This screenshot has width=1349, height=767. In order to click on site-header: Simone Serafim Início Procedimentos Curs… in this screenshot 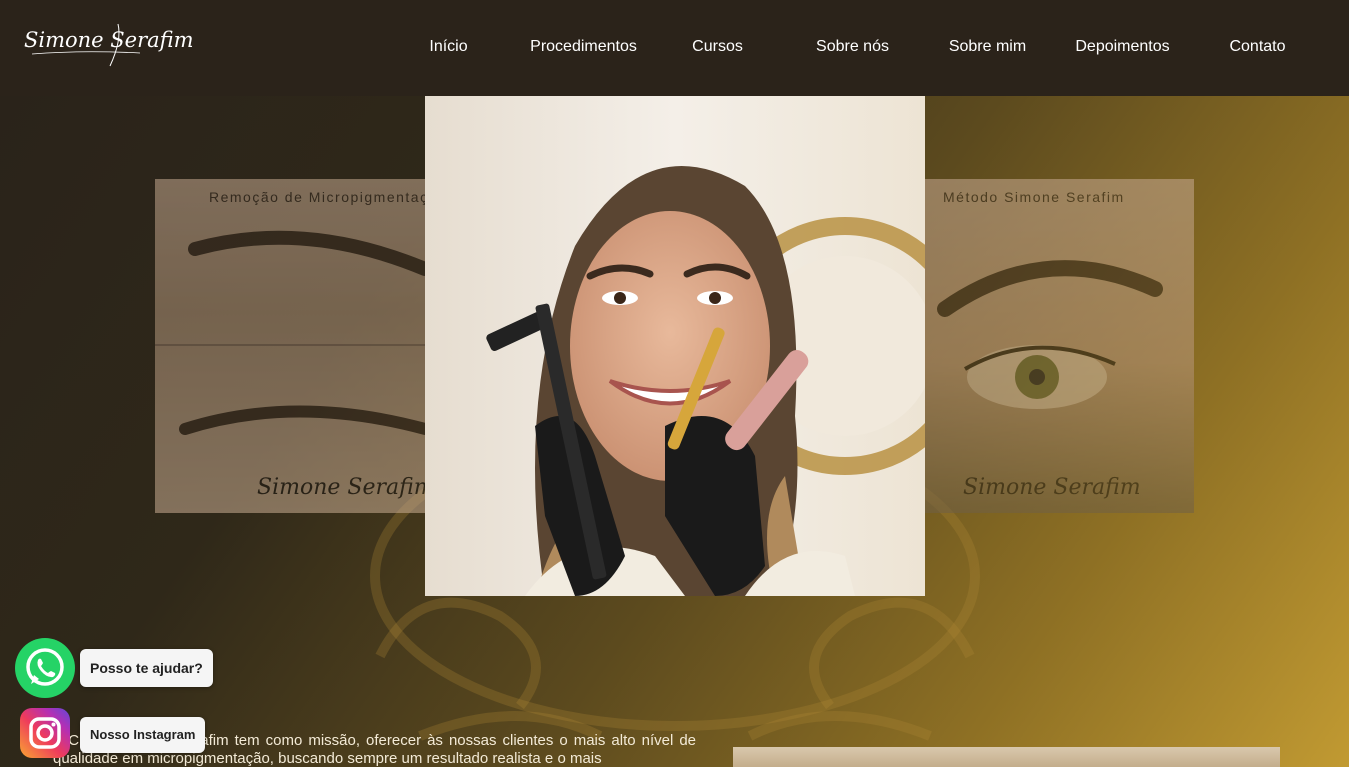, I will do `click(674, 48)`.